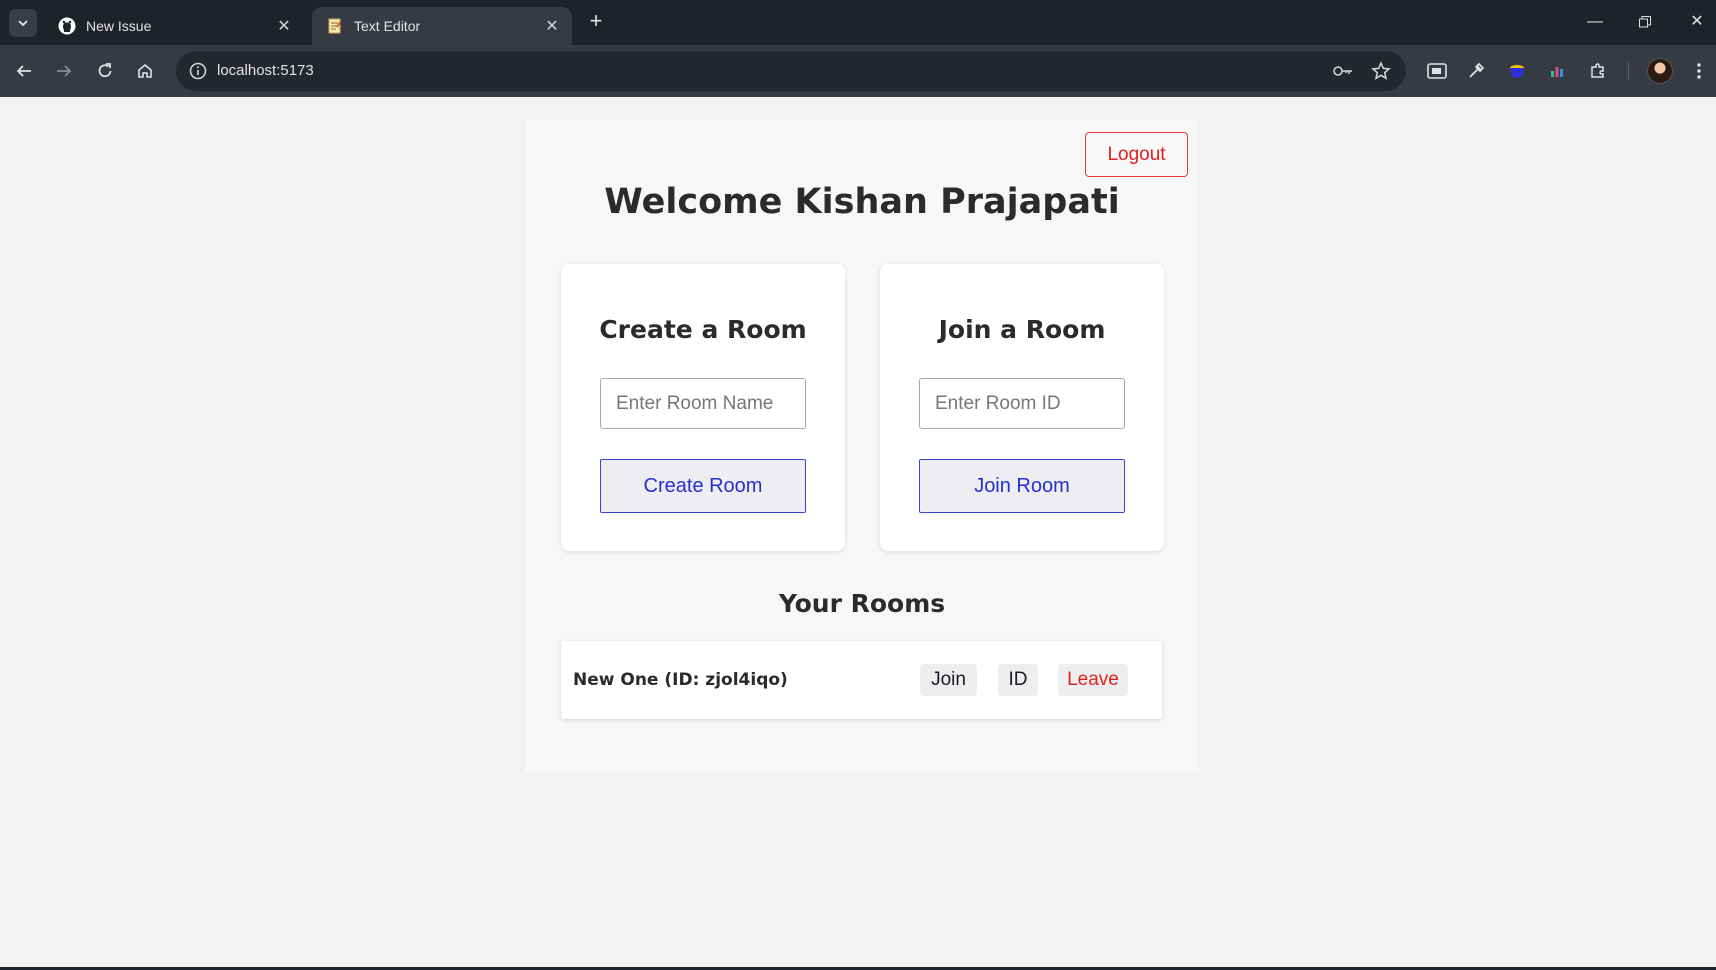  What do you see at coordinates (1697, 22) in the screenshot?
I see `window-close-icon: ✕` at bounding box center [1697, 22].